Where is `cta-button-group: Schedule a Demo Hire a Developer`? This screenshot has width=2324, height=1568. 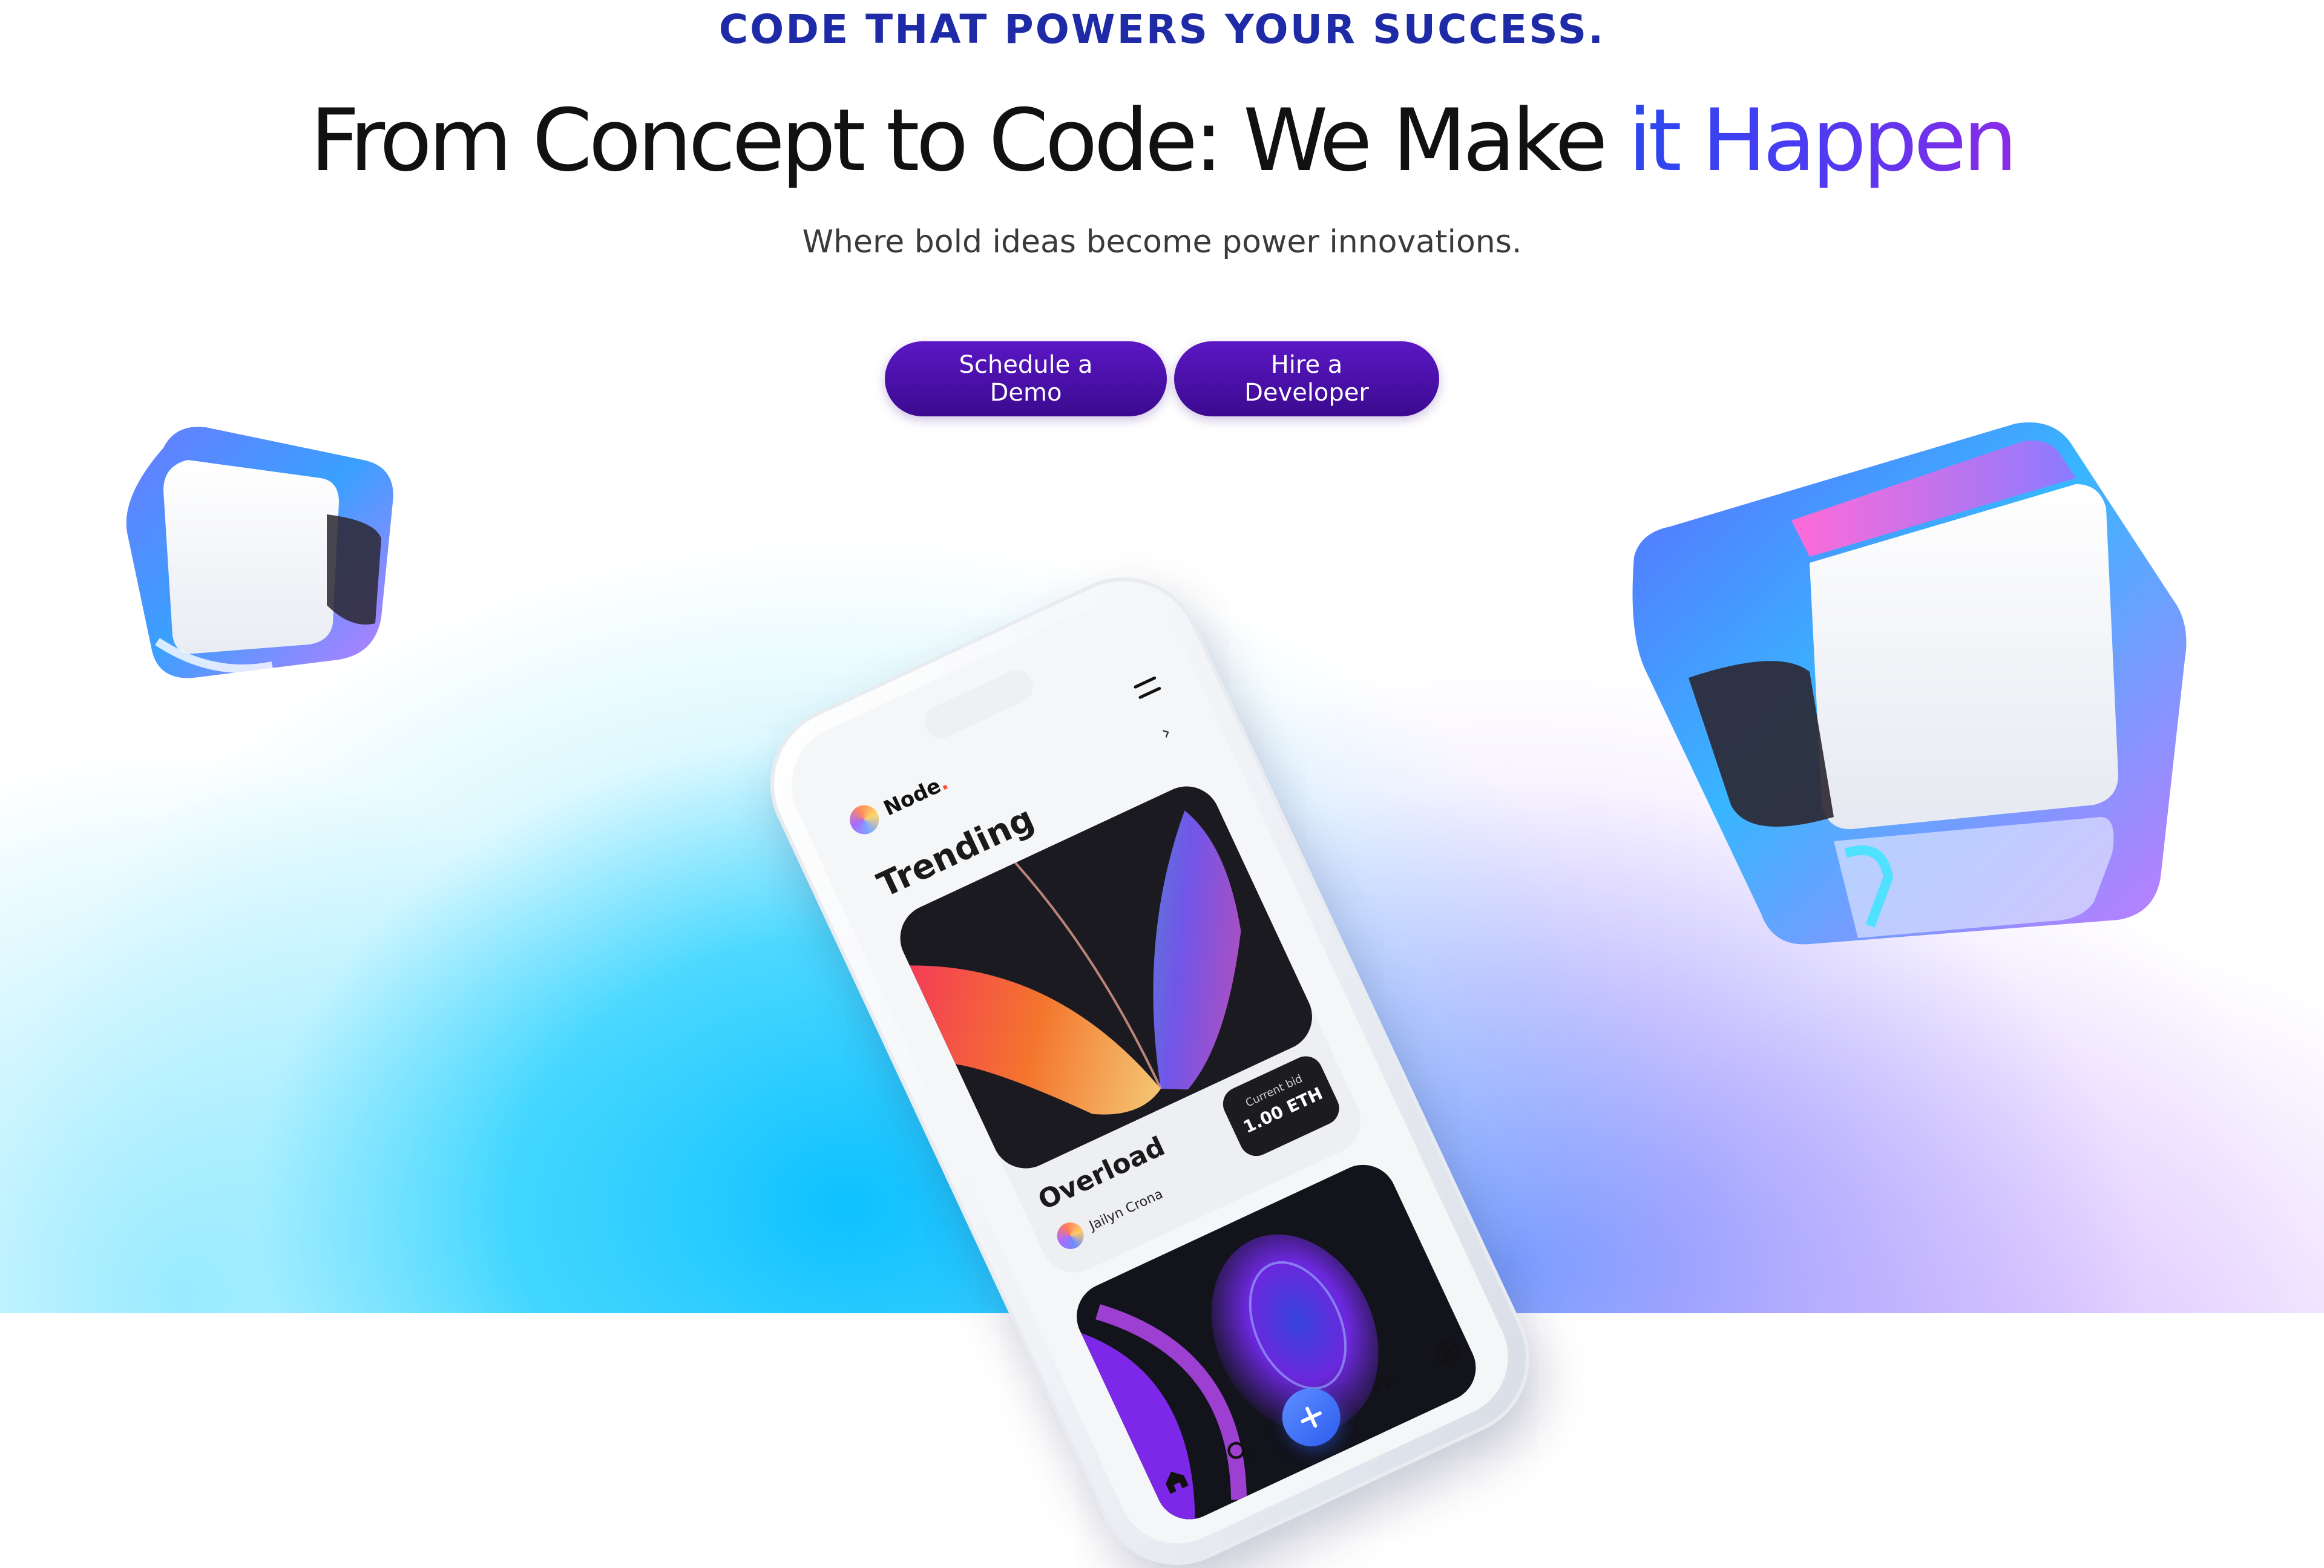 cta-button-group: Schedule a Demo Hire a Developer is located at coordinates (1162, 378).